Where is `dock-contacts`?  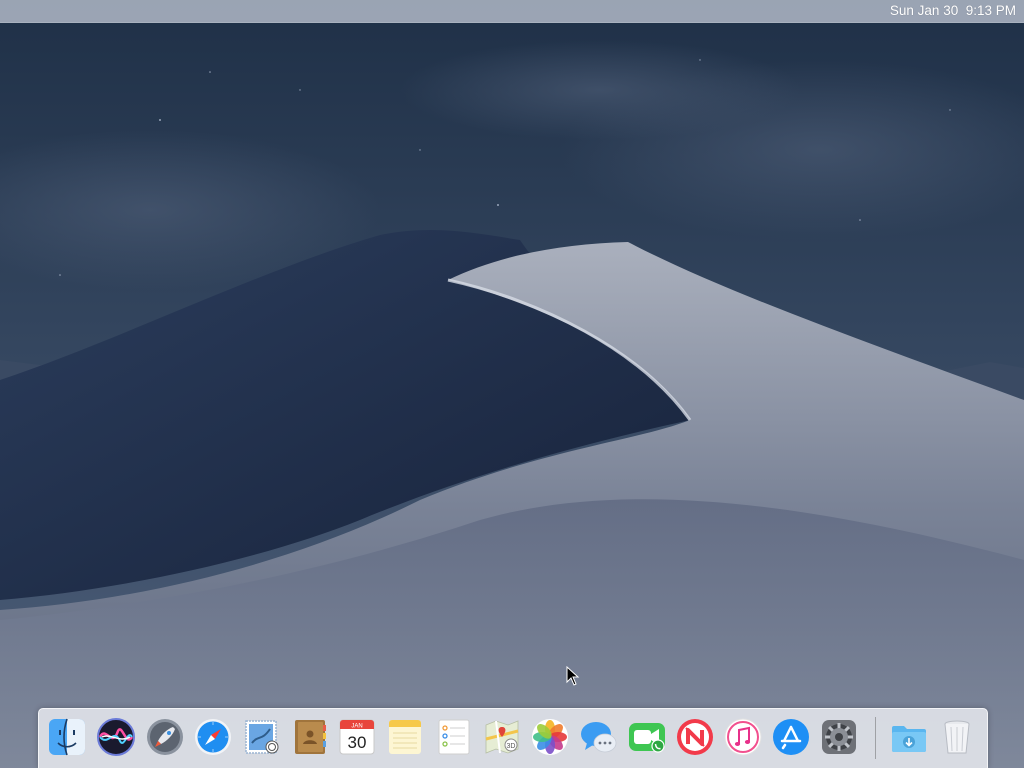 dock-contacts is located at coordinates (310, 737).